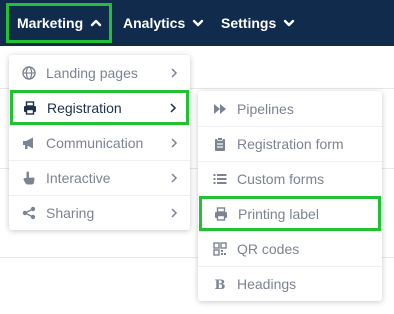  I want to click on top-navbar: Marketing Analytics Settings, so click(197, 23).